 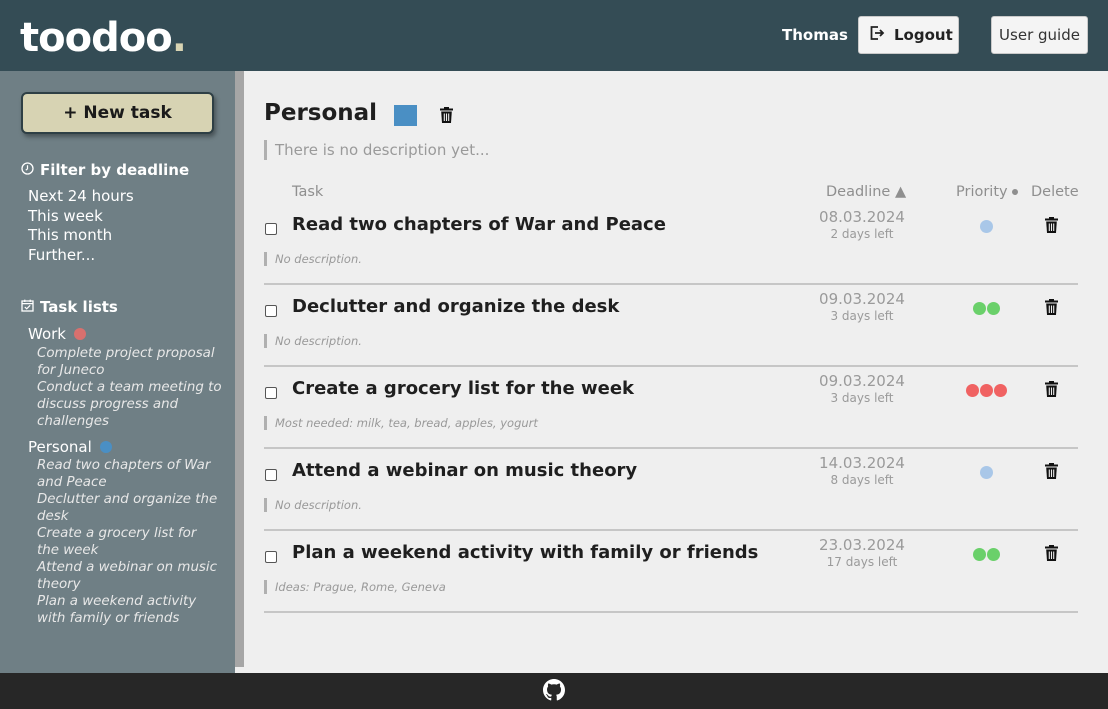 What do you see at coordinates (1039, 35) in the screenshot?
I see `user-guide-button: User guide` at bounding box center [1039, 35].